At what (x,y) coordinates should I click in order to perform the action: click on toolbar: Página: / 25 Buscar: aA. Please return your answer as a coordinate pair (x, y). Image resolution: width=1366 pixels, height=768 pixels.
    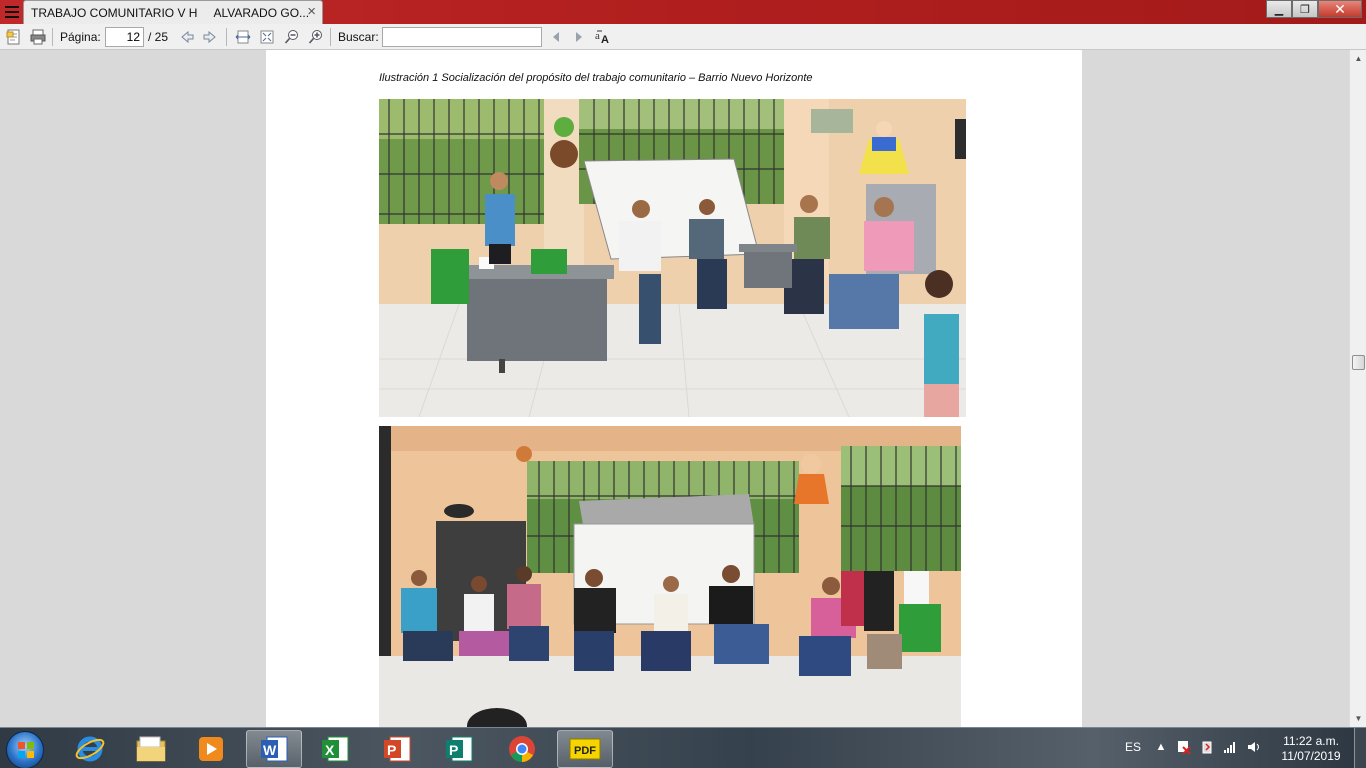
    Looking at the image, I should click on (683, 37).